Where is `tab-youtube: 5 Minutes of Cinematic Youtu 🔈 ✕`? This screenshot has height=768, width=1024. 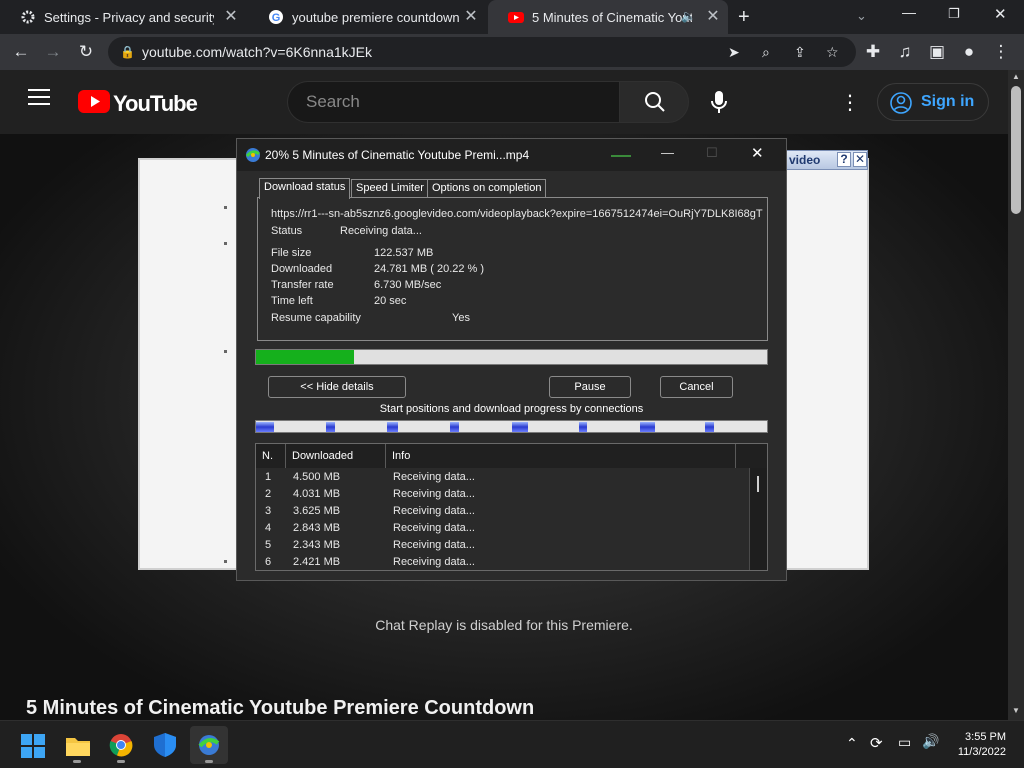
tab-youtube: 5 Minutes of Cinematic Youtu 🔈 ✕ is located at coordinates (608, 17).